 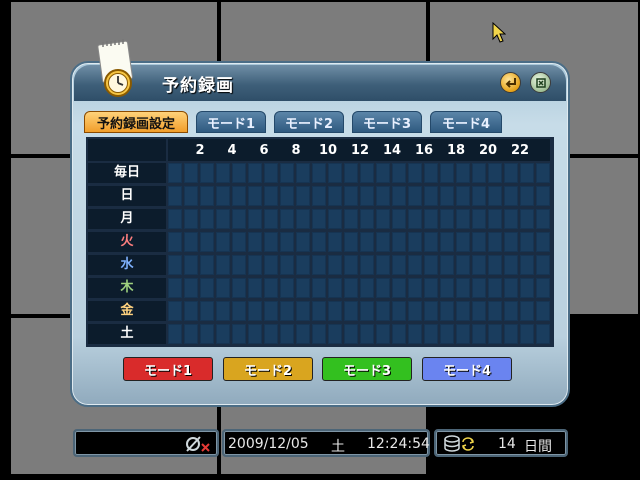 I want to click on mode-4-button: モード4, so click(x=467, y=369).